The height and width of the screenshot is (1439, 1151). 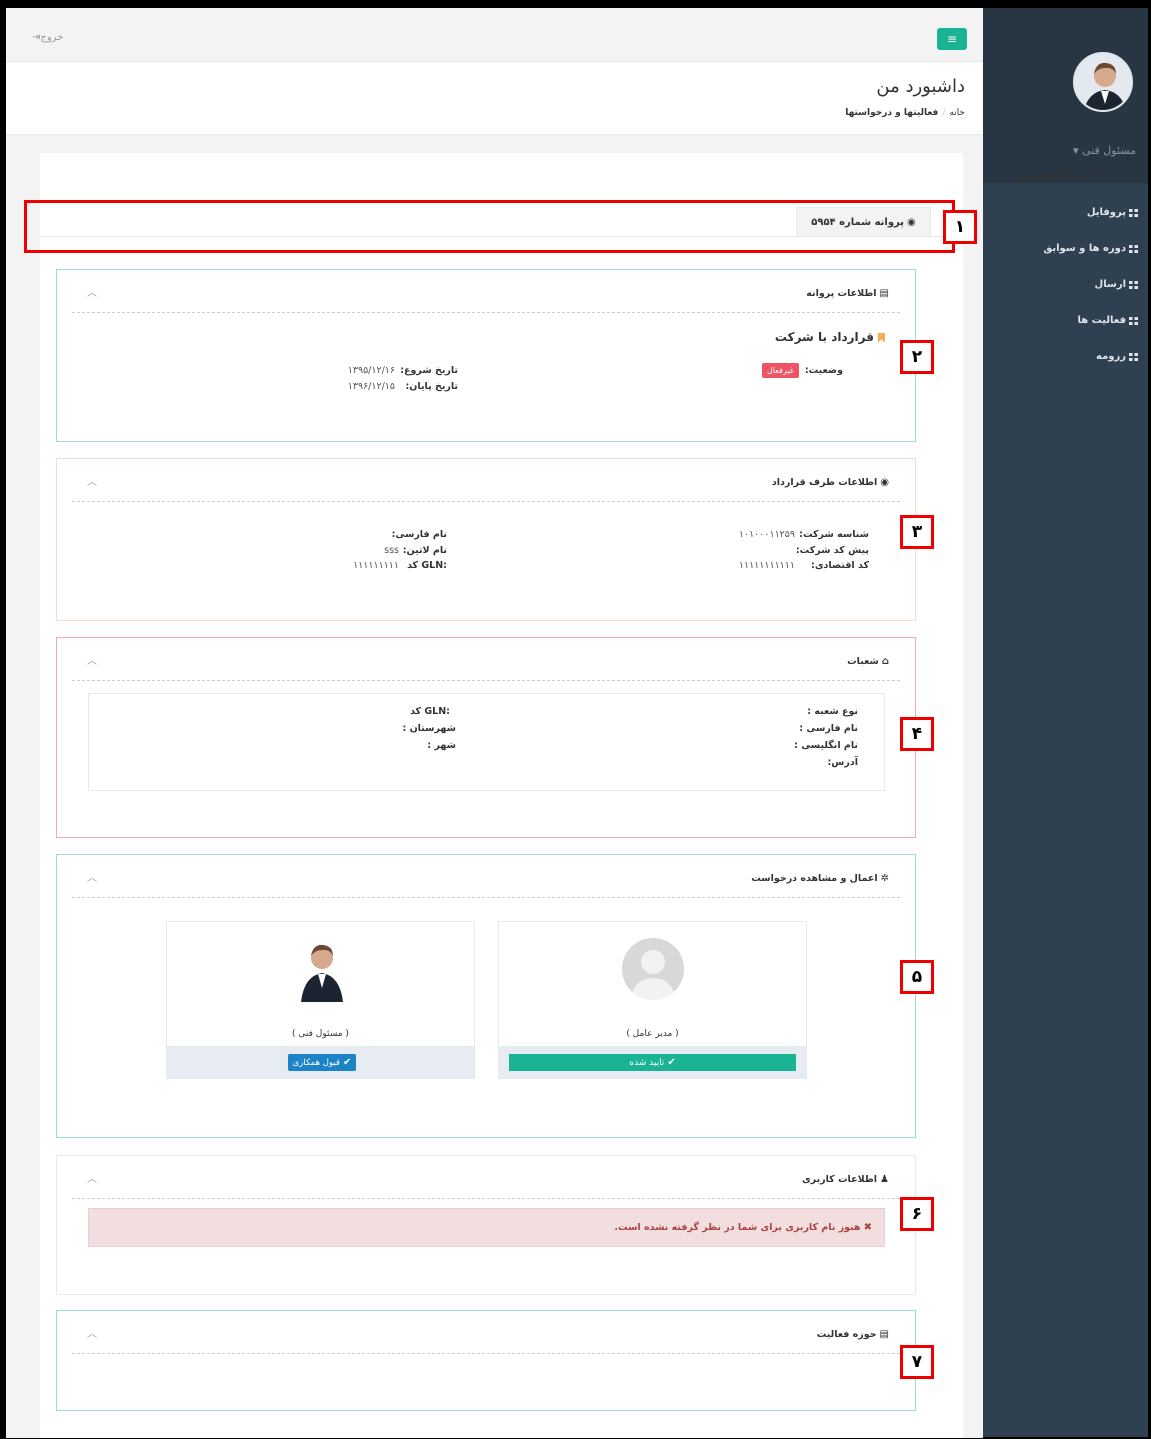 What do you see at coordinates (842, 762) in the screenshot?
I see `branch-address-label: آدرس:` at bounding box center [842, 762].